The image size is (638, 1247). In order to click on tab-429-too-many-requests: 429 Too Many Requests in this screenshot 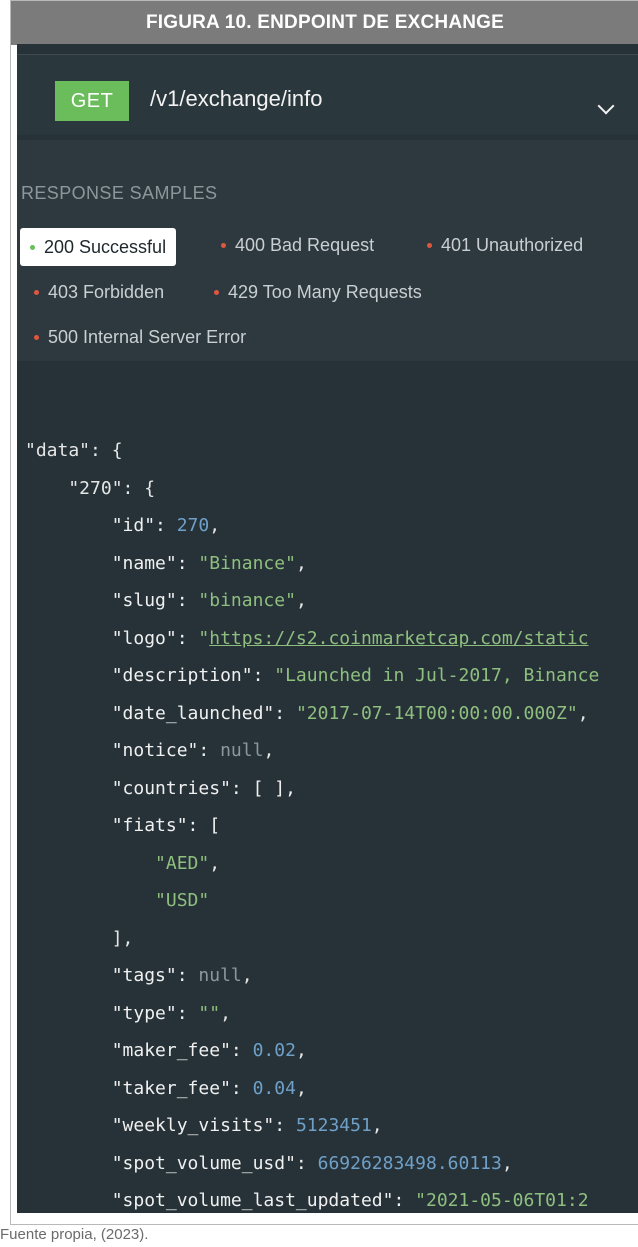, I will do `click(318, 292)`.